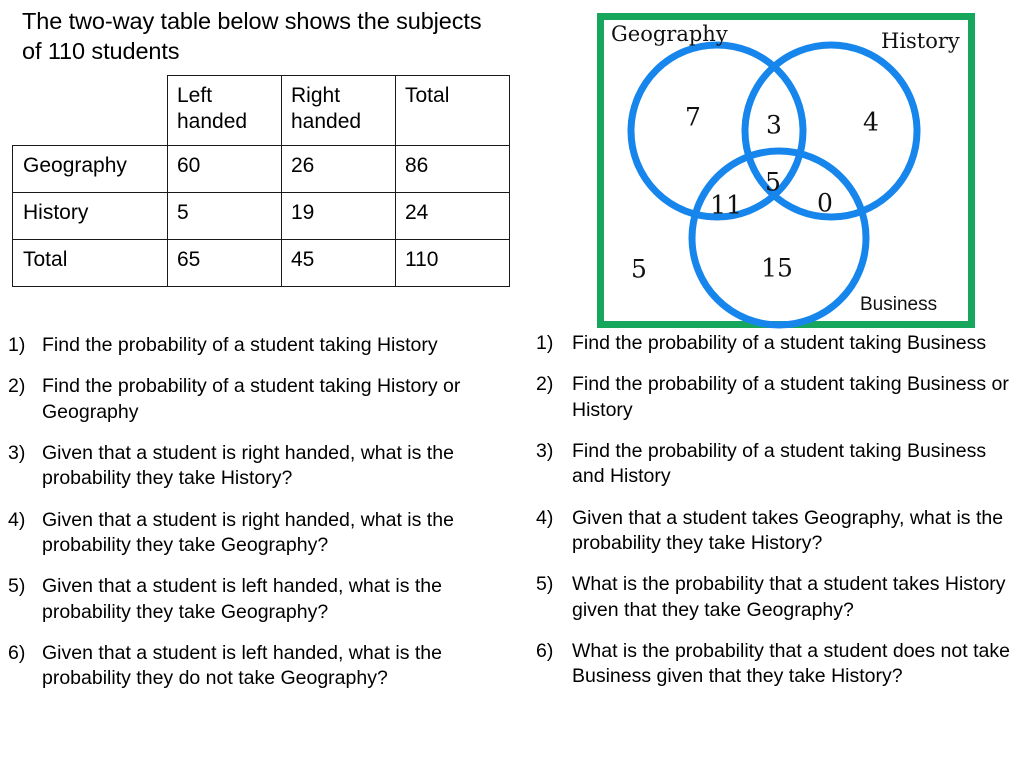  Describe the element at coordinates (871, 122) in the screenshot. I see `venn-count-history-only: 4` at that location.